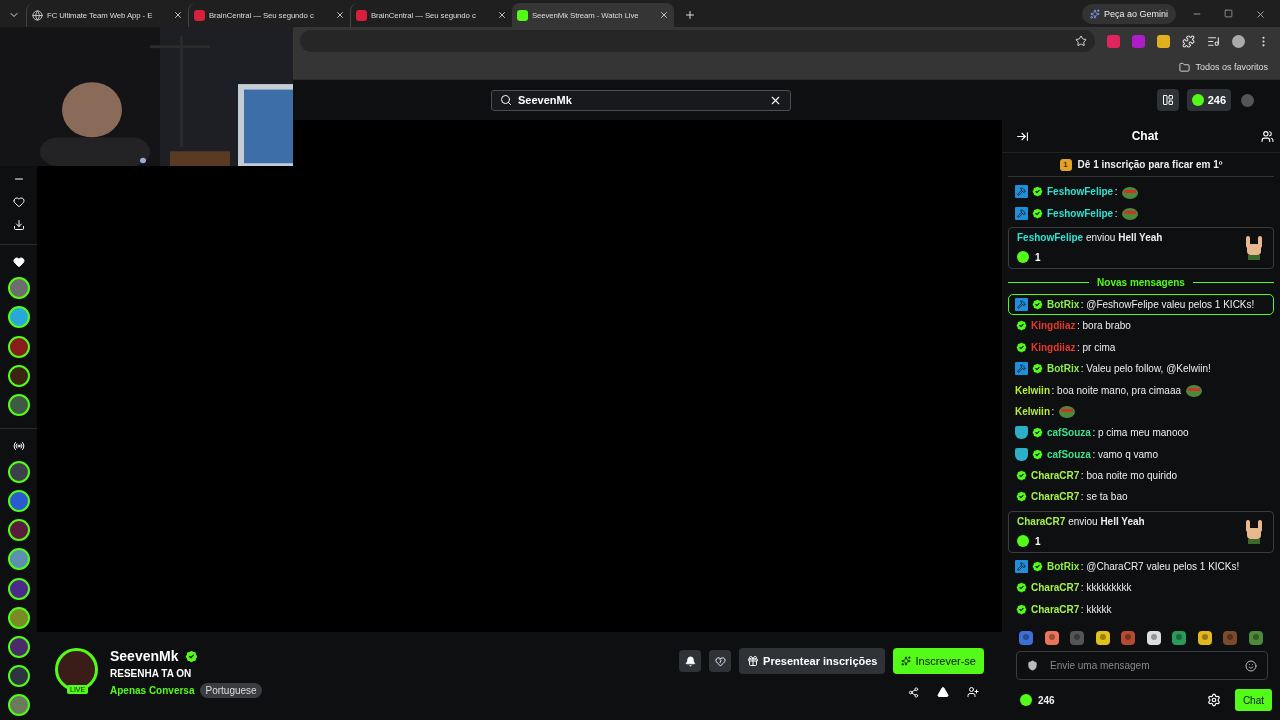 Image resolution: width=1280 pixels, height=720 pixels. I want to click on bookmark-star-icon, so click(1081, 41).